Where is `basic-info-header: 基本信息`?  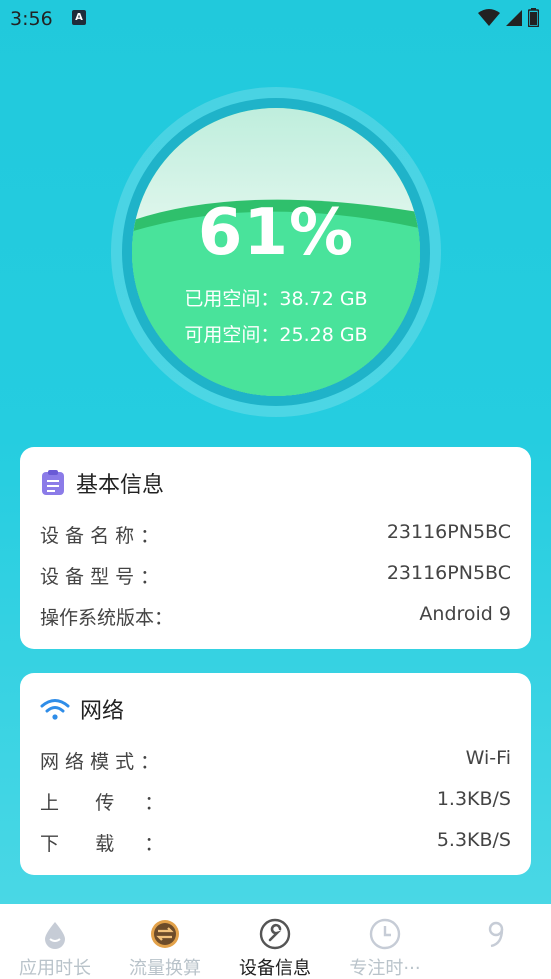
basic-info-header: 基本信息 is located at coordinates (102, 483).